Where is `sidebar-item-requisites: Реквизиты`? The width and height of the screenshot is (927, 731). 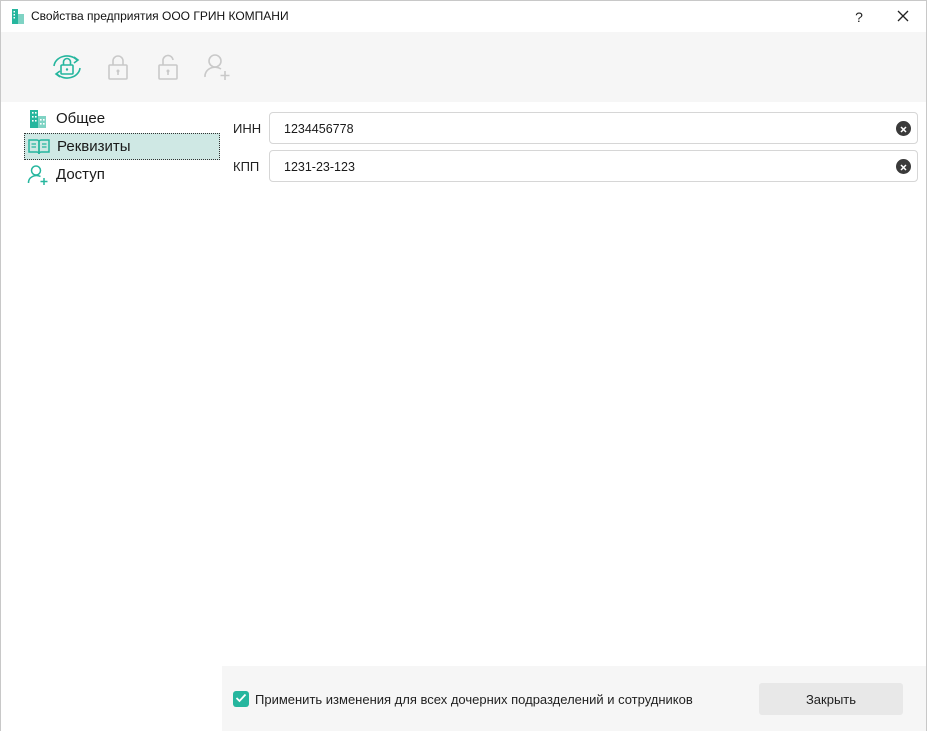
sidebar-item-requisites: Реквизиты is located at coordinates (122, 146).